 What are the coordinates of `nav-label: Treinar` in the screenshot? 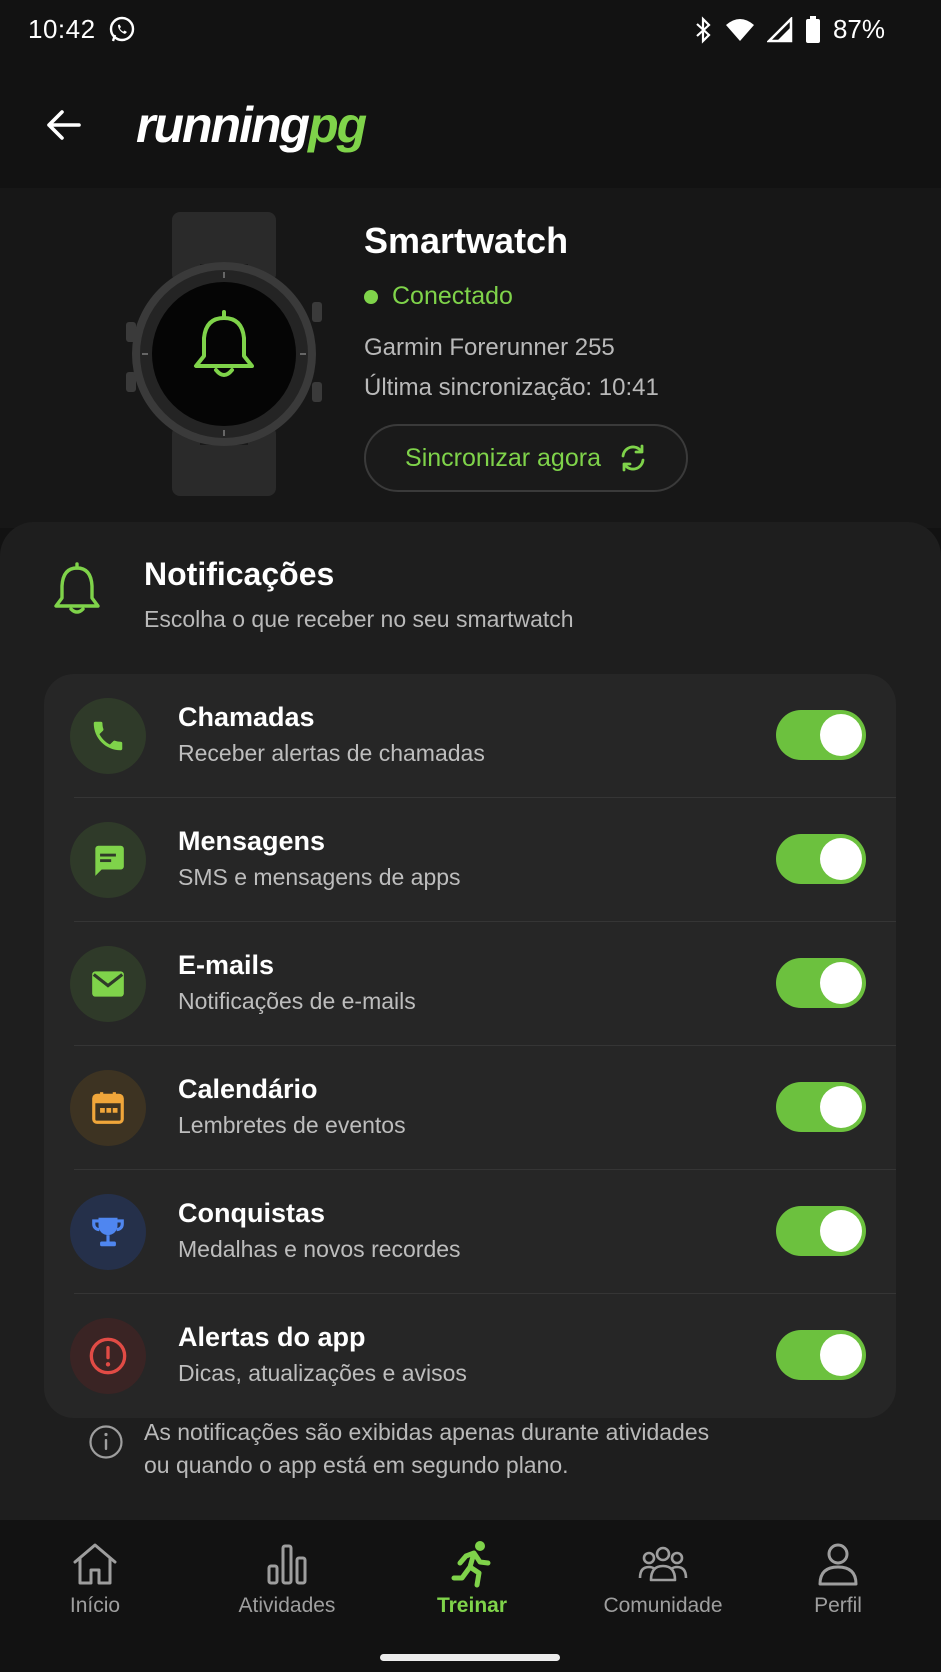 It's located at (472, 1605).